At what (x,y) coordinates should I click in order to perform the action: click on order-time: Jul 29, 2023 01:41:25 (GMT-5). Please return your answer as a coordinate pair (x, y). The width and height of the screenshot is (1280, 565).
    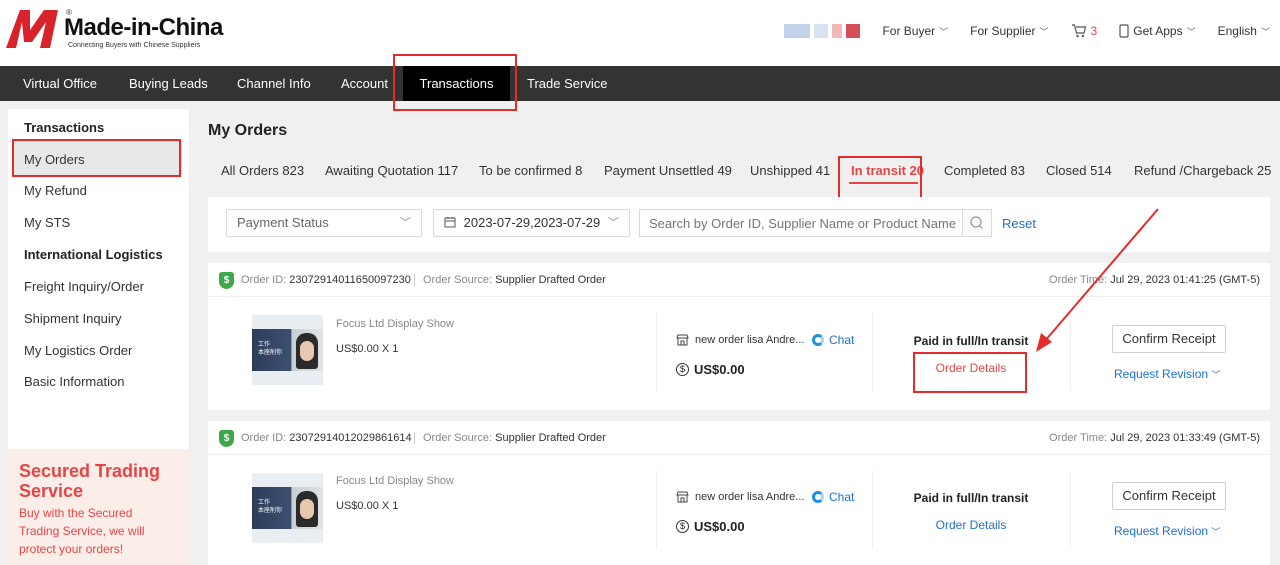
    Looking at the image, I should click on (1185, 280).